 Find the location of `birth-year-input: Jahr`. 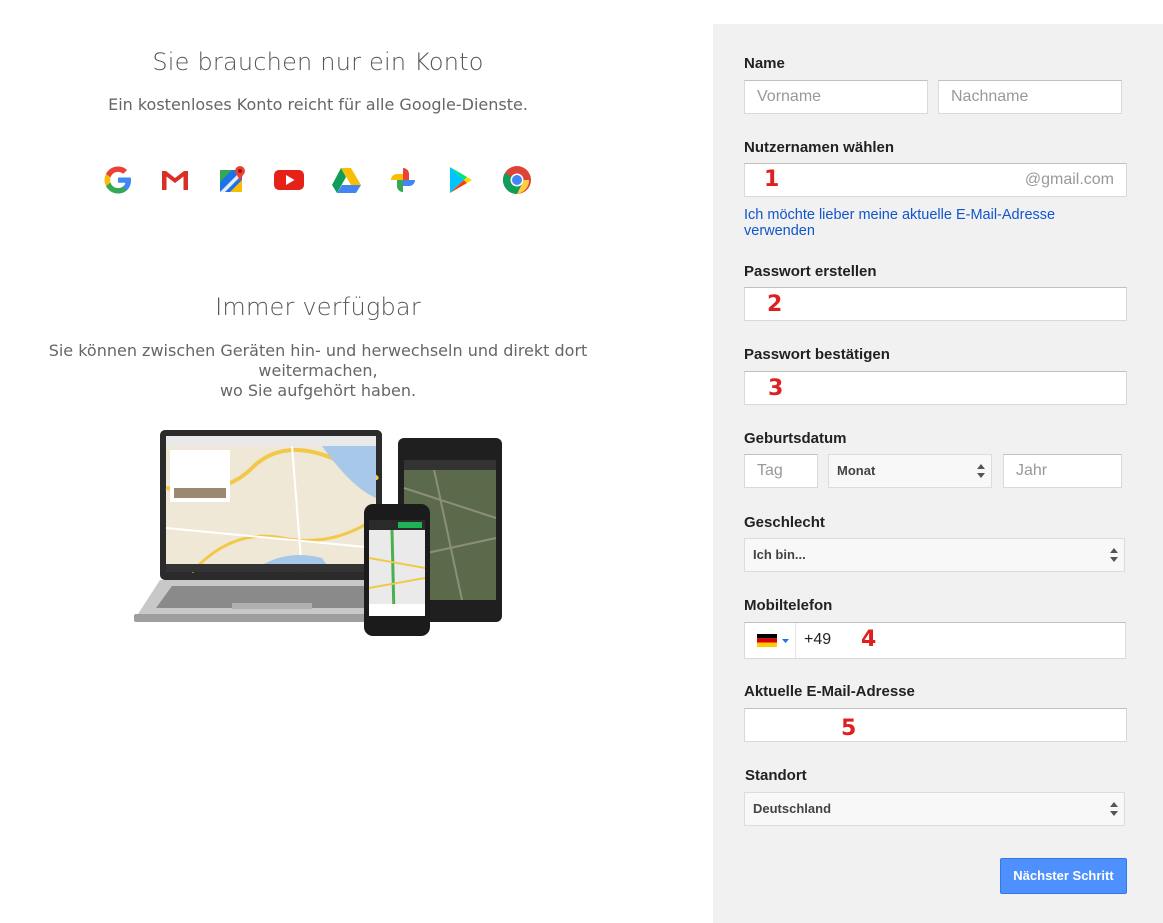

birth-year-input: Jahr is located at coordinates (1062, 471).